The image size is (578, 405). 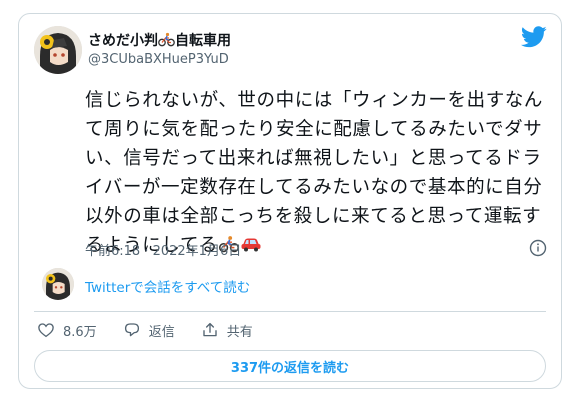 I want to click on share-label: 共有, so click(x=239, y=332).